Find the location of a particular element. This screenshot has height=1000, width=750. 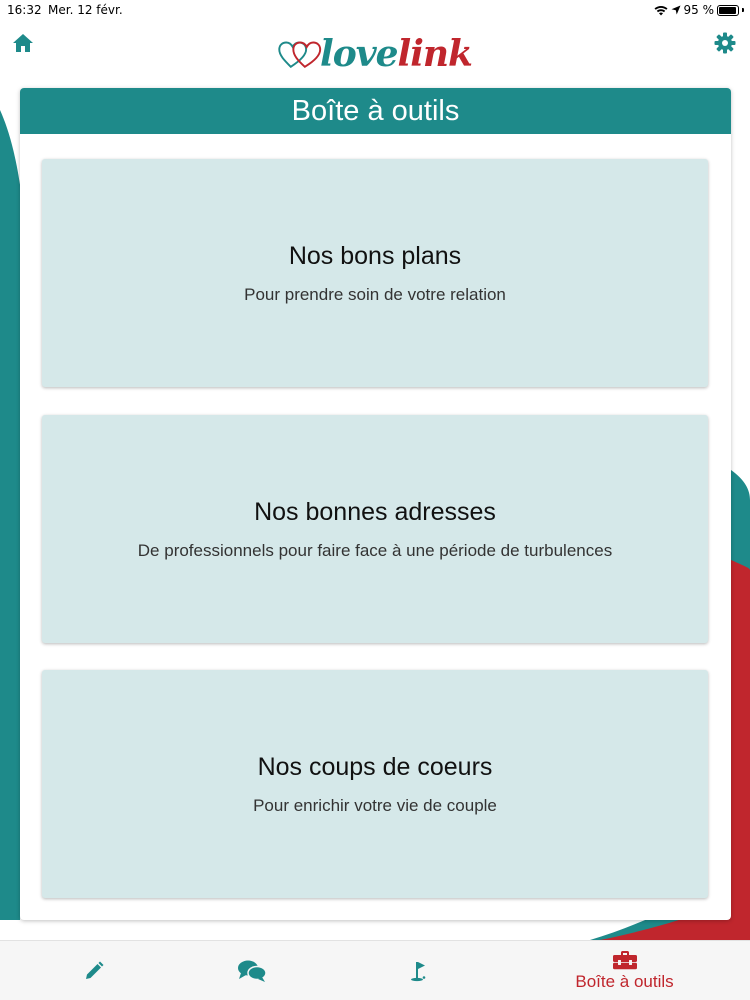

panel-title: Boîte à outils is located at coordinates (375, 111).